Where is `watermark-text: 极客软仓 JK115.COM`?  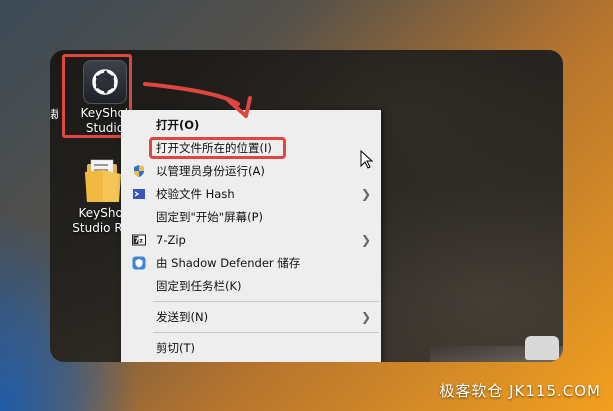
watermark-text: 极客软仓 JK115.COM is located at coordinates (520, 391).